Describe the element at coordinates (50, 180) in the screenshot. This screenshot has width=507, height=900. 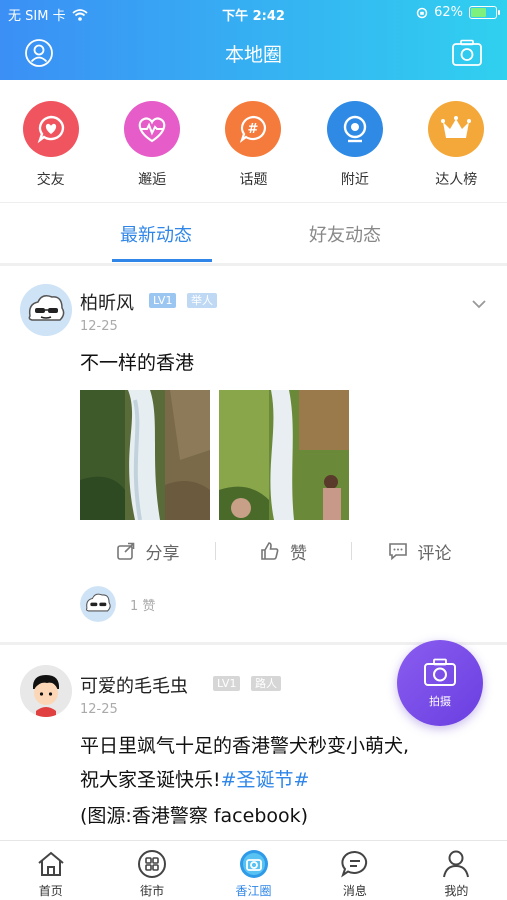
I see `category-label: 交友` at that location.